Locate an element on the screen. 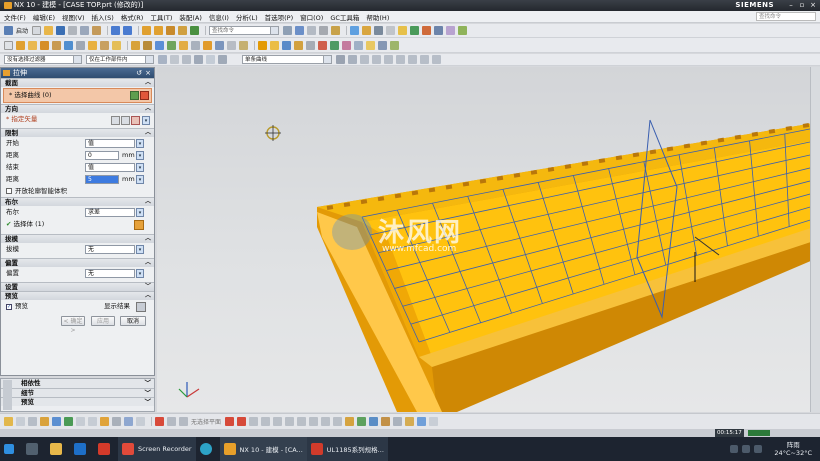  section-header-section: 截面 ︿ is located at coordinates (77, 82).